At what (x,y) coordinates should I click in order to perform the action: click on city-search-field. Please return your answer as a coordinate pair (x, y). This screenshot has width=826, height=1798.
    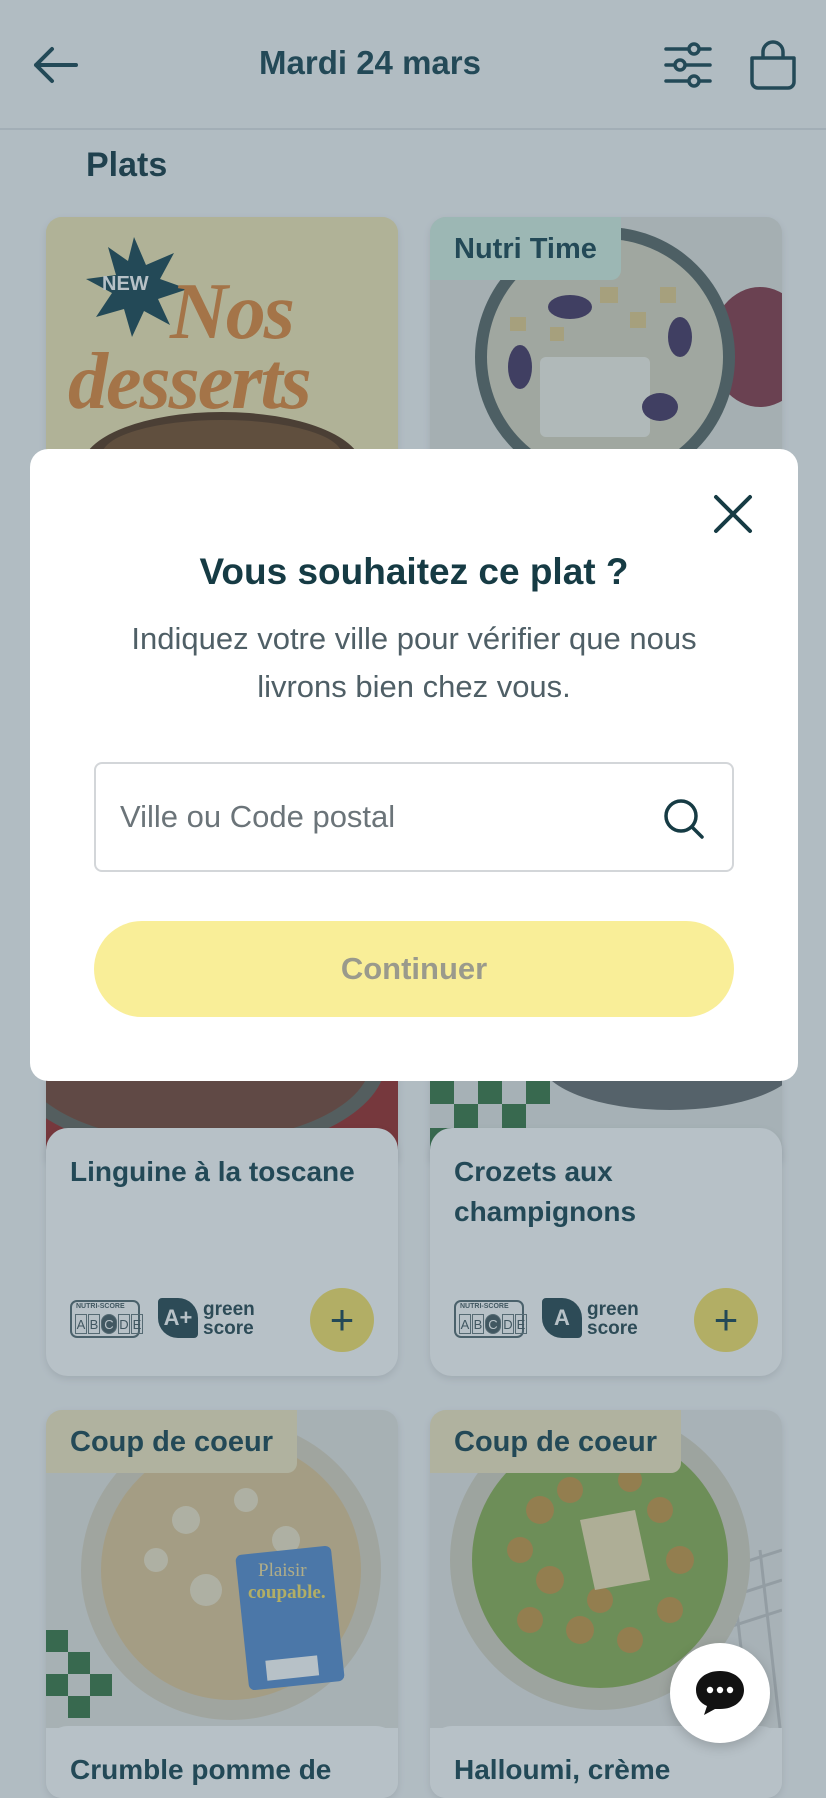
    Looking at the image, I should click on (414, 817).